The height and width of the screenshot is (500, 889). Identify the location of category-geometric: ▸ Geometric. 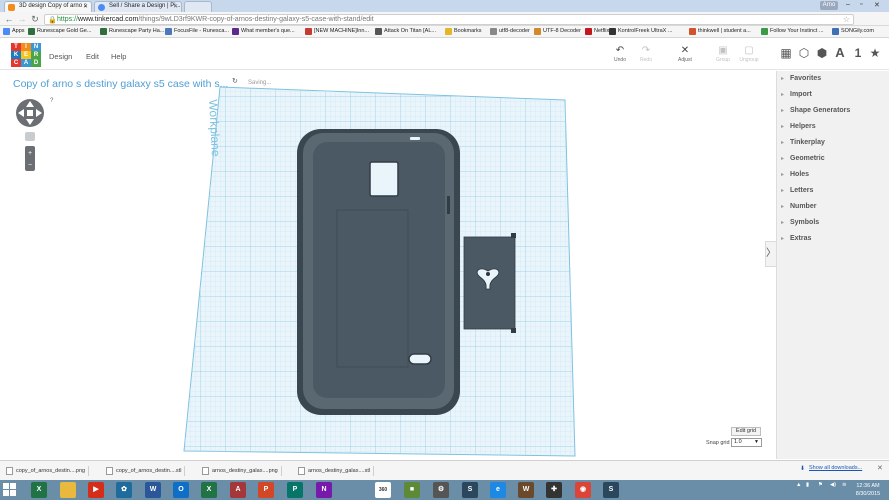
(833, 160).